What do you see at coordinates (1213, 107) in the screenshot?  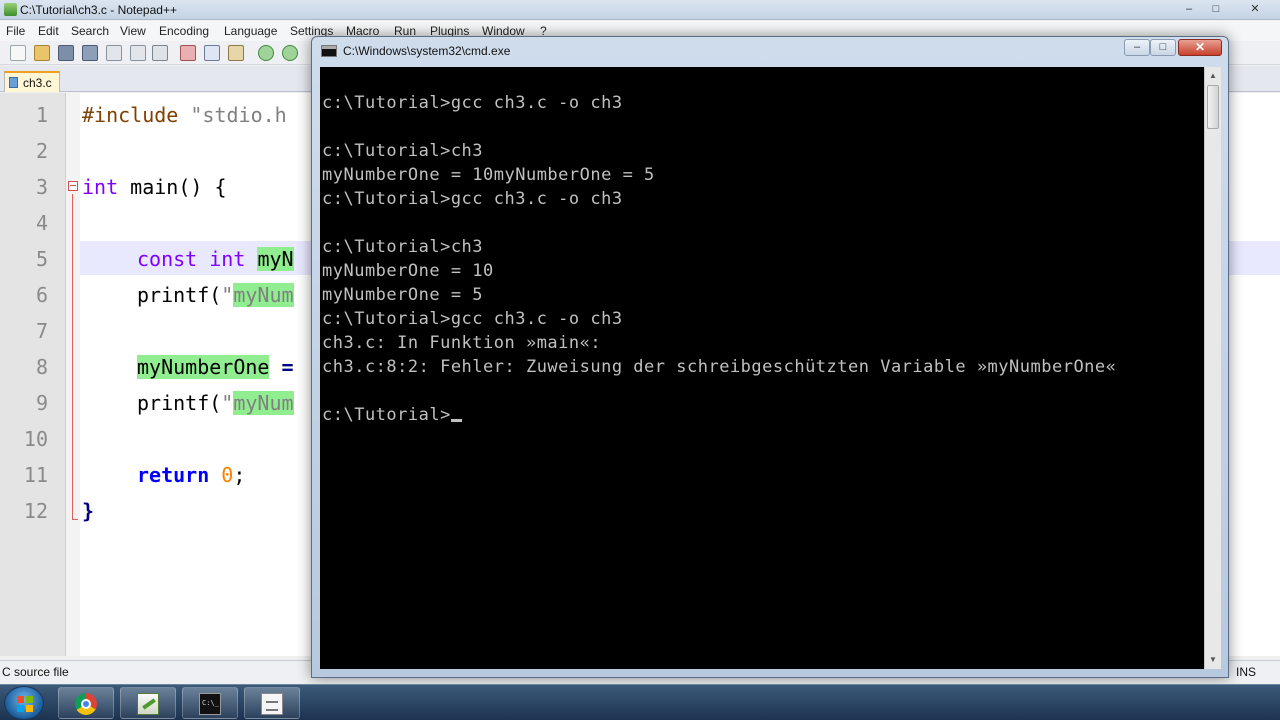 I see `scrollbar-thumb` at bounding box center [1213, 107].